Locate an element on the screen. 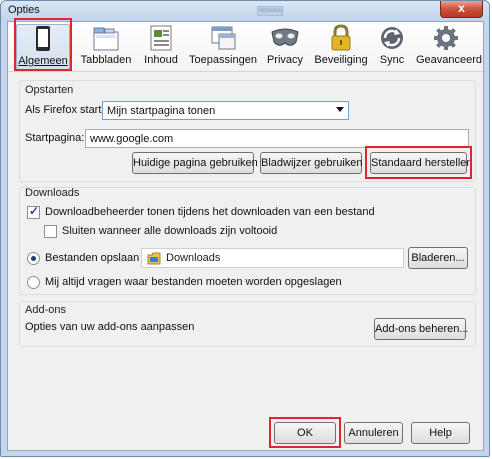 This screenshot has height=459, width=492. tab-toepassingen: Toepassingen is located at coordinates (223, 47).